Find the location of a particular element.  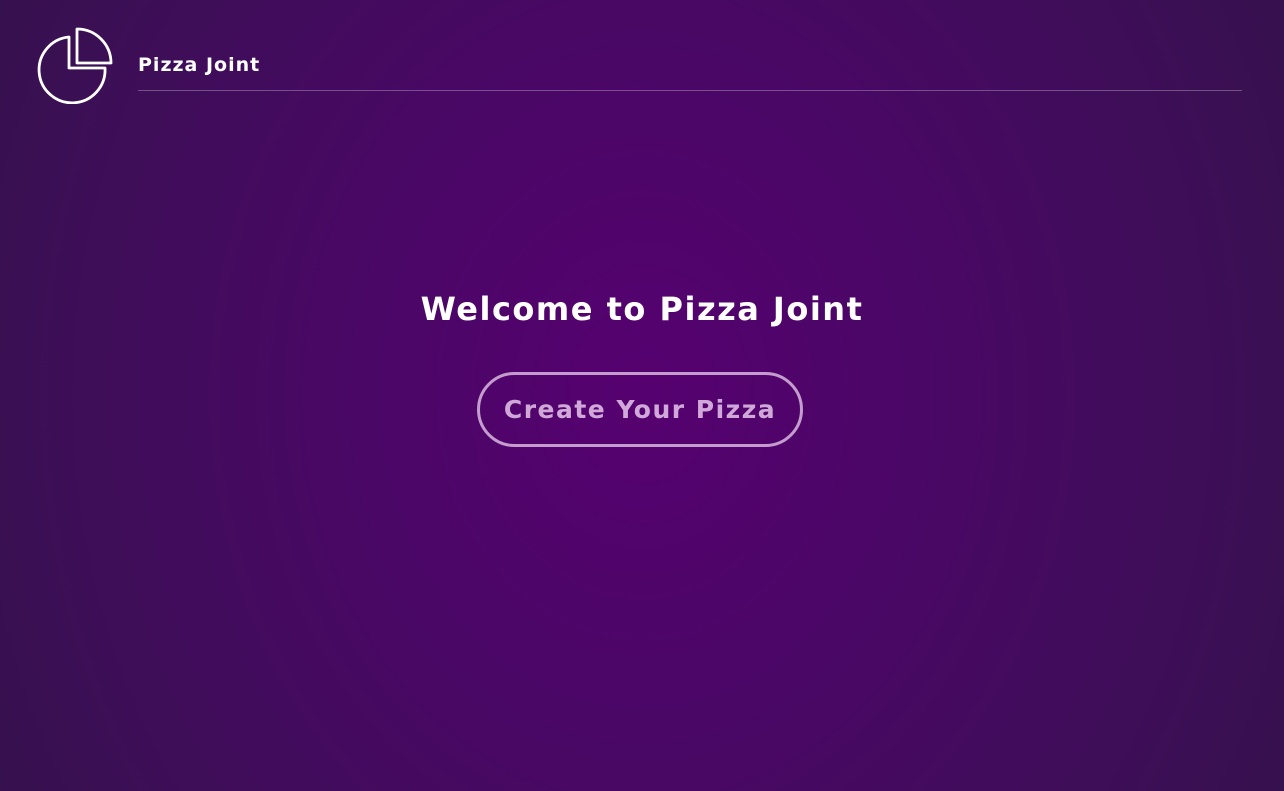

create-pizza-button: Create Your Pizza is located at coordinates (640, 409).